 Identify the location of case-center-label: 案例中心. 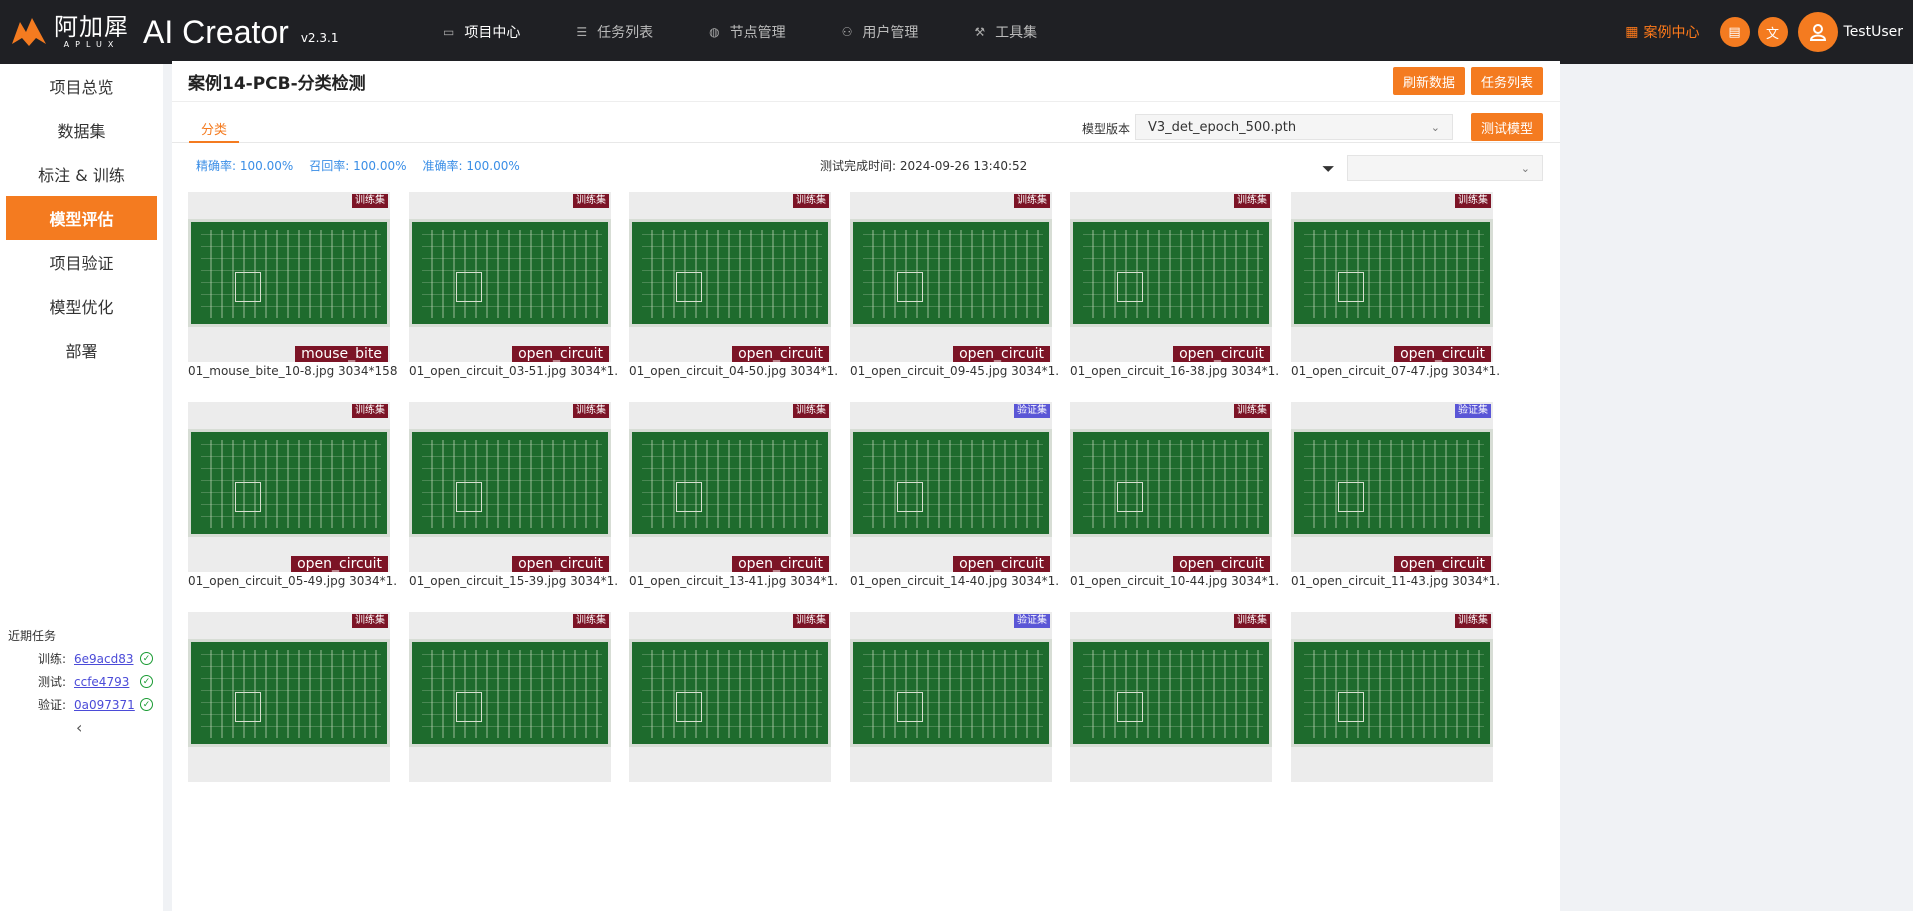
(1671, 33).